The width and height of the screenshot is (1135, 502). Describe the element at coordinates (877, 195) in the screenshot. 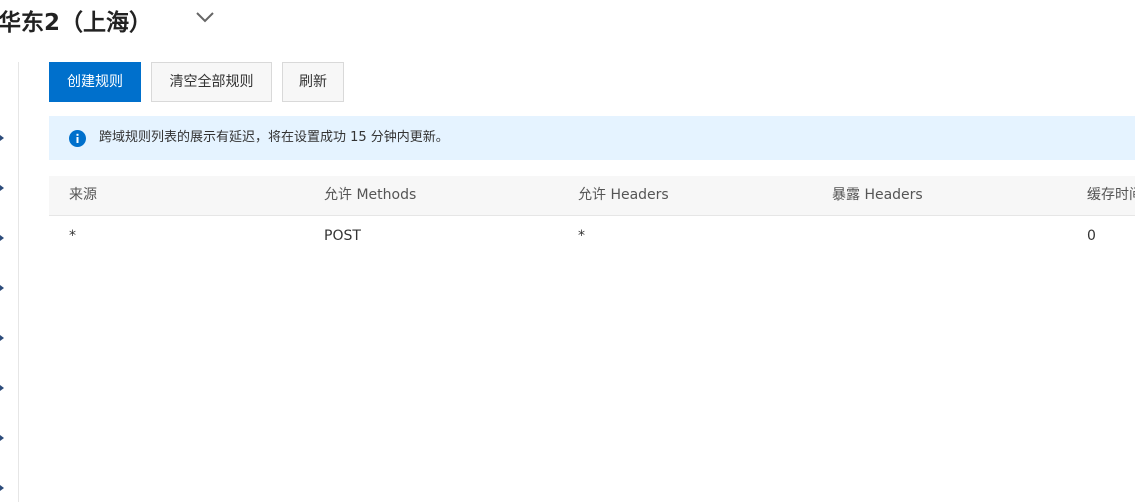

I see `column-header-expose-headers: 暴露 Headers` at that location.